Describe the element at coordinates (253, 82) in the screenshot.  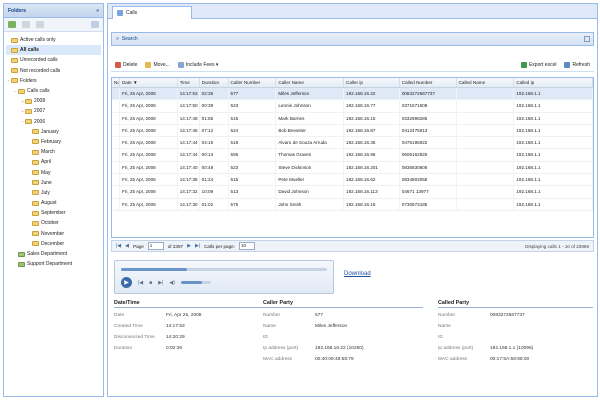
I see `column-header: Caller Number` at that location.